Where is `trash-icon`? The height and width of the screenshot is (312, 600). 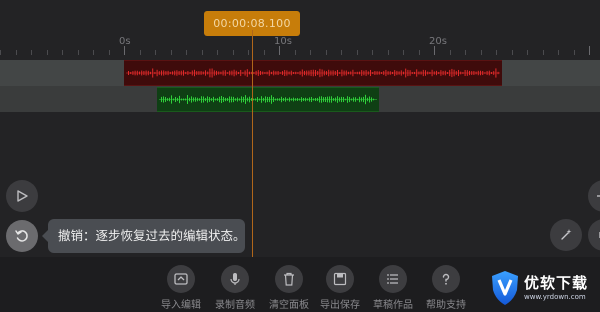
trash-icon is located at coordinates (289, 279).